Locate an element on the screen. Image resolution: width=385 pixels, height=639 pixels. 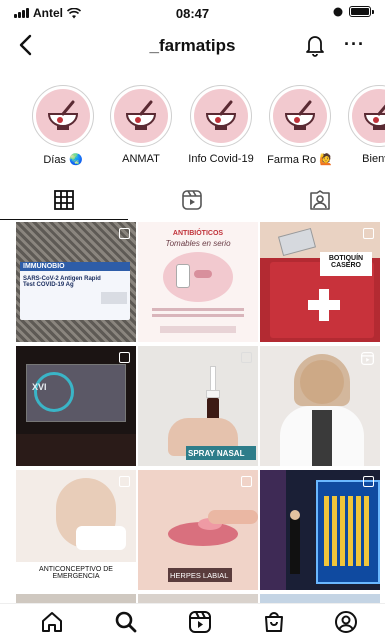
highlight-item: Bienve is located at coordinates (362, 125).